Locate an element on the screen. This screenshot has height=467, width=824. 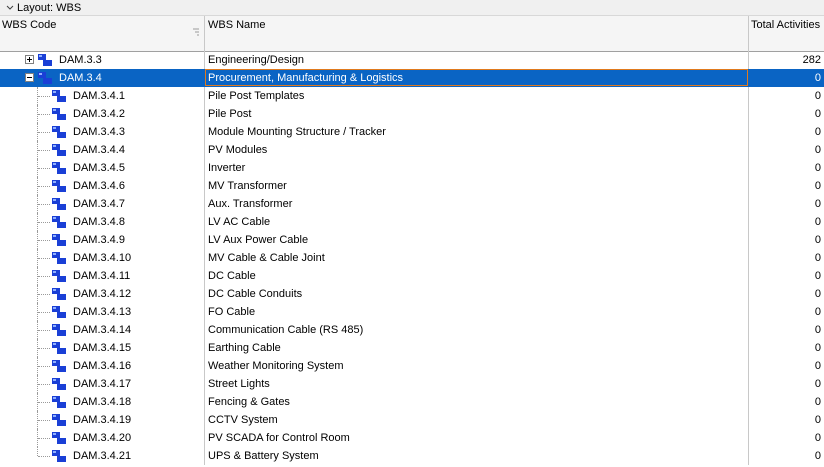
table-row: DAM.3.4.21 UPS & Battery System 0 is located at coordinates (412, 456).